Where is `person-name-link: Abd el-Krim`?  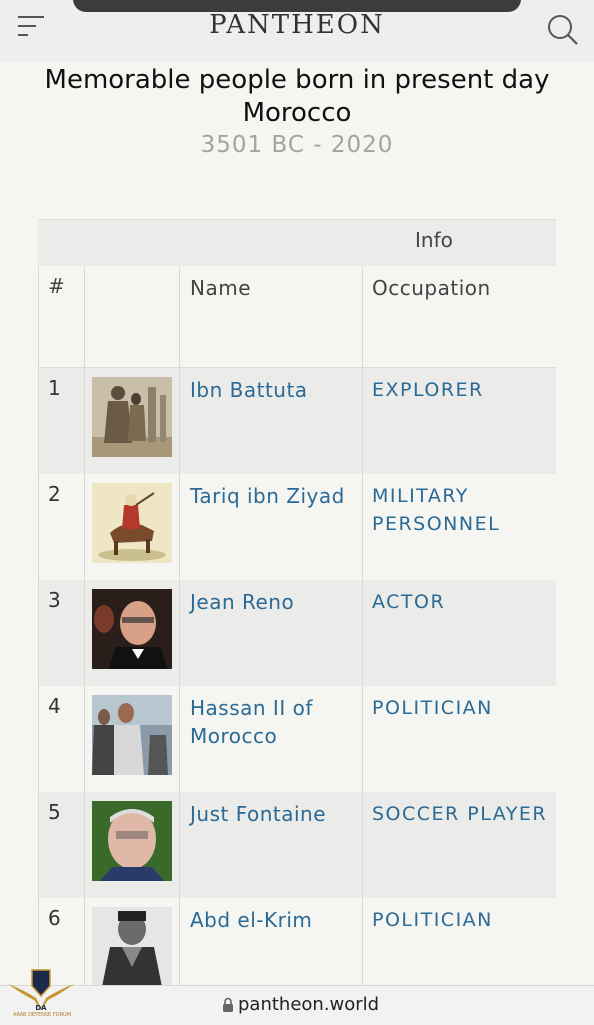 person-name-link: Abd el-Krim is located at coordinates (275, 920).